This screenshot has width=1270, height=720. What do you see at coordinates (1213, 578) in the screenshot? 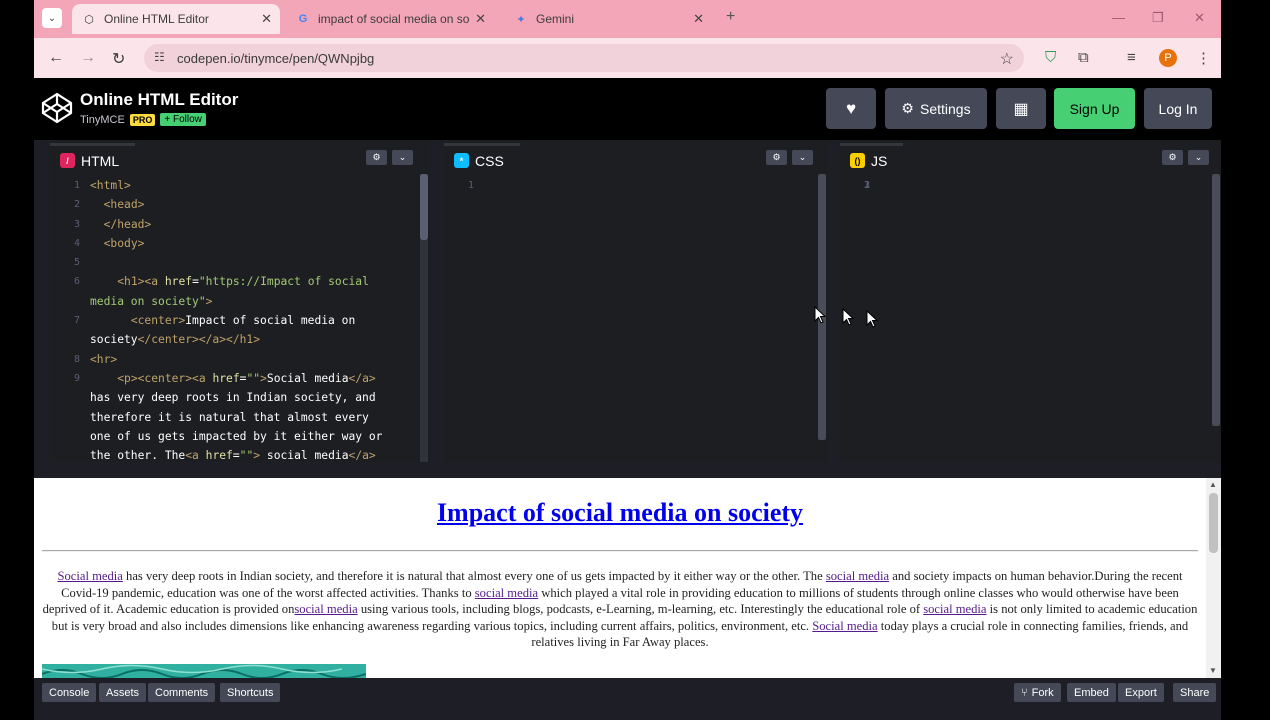
I see `preview-scrollbar: ▲ ▼` at bounding box center [1213, 578].